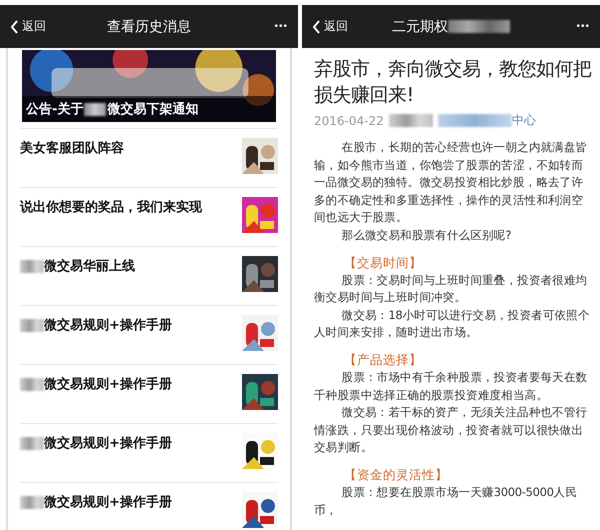  What do you see at coordinates (383, 359) in the screenshot?
I see `section-heading: 【产品选择】` at bounding box center [383, 359].